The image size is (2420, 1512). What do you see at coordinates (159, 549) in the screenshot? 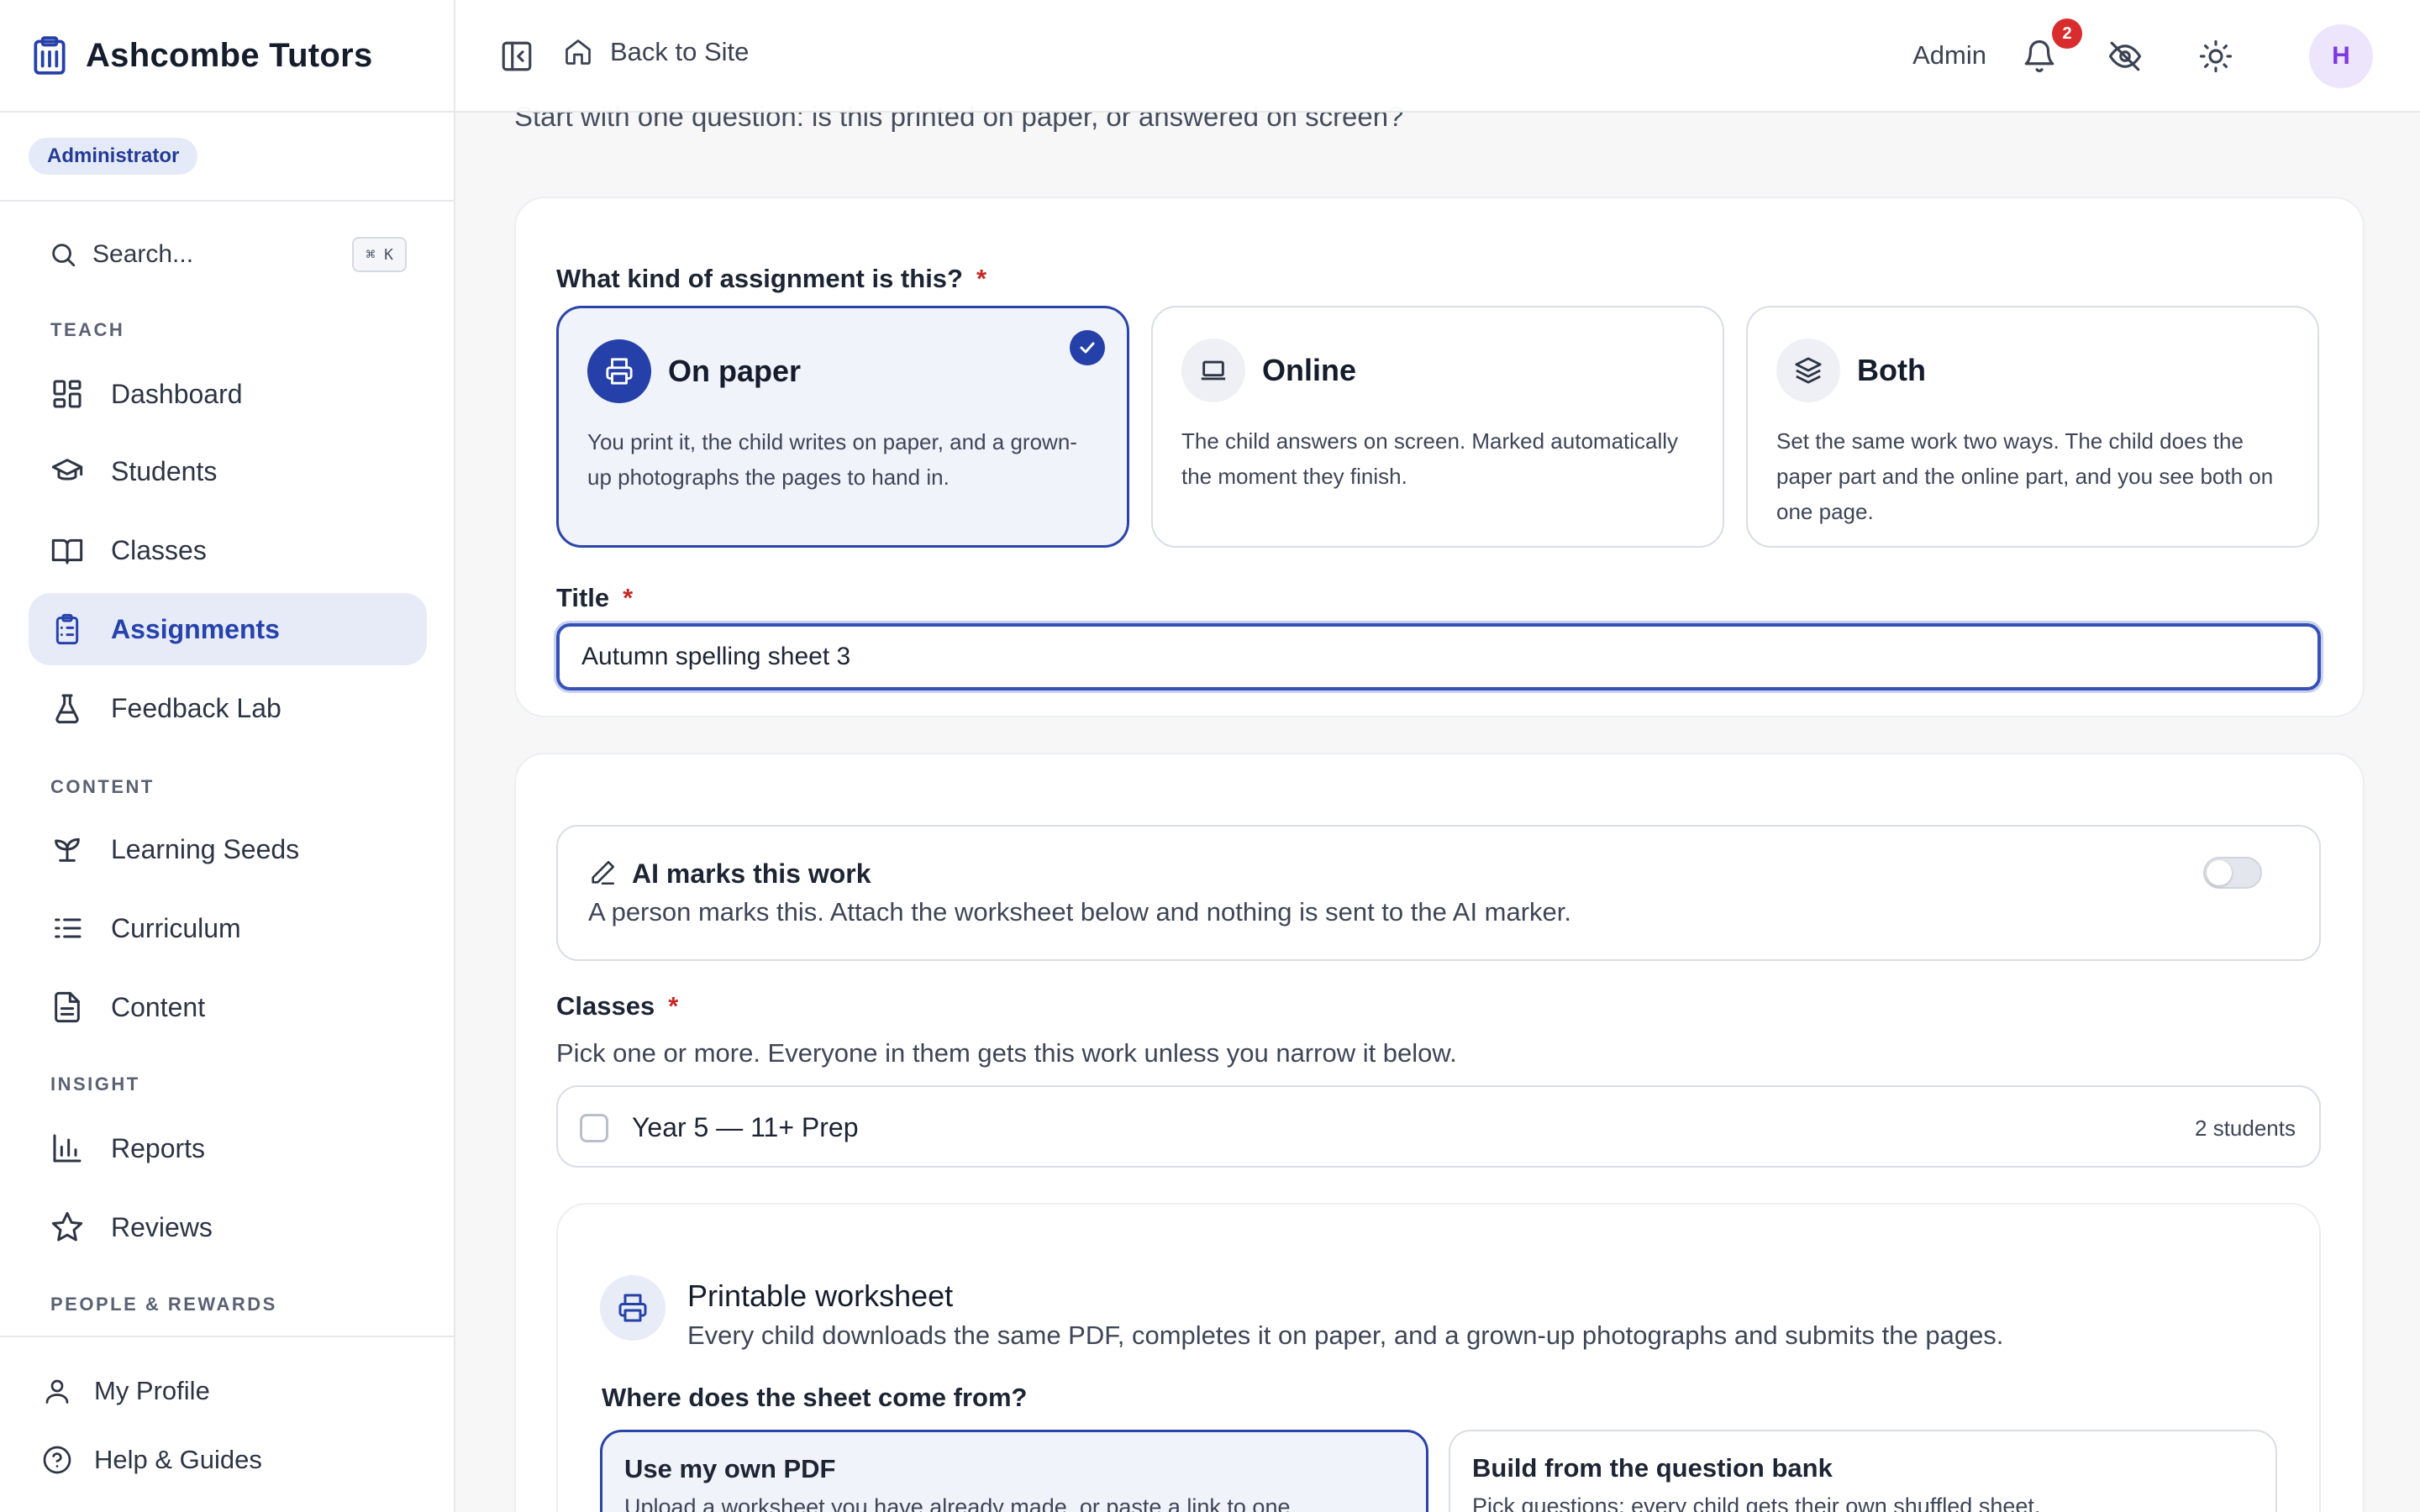
I see `sidebar-item-label: Classes` at bounding box center [159, 549].